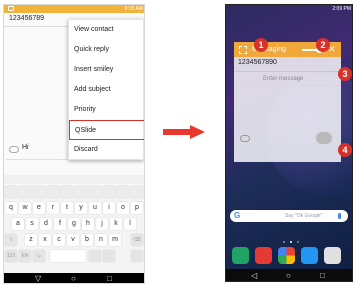 This screenshot has width=357, height=285. What do you see at coordinates (341, 9) in the screenshot?
I see `status-time: 2:09 PM` at bounding box center [341, 9].